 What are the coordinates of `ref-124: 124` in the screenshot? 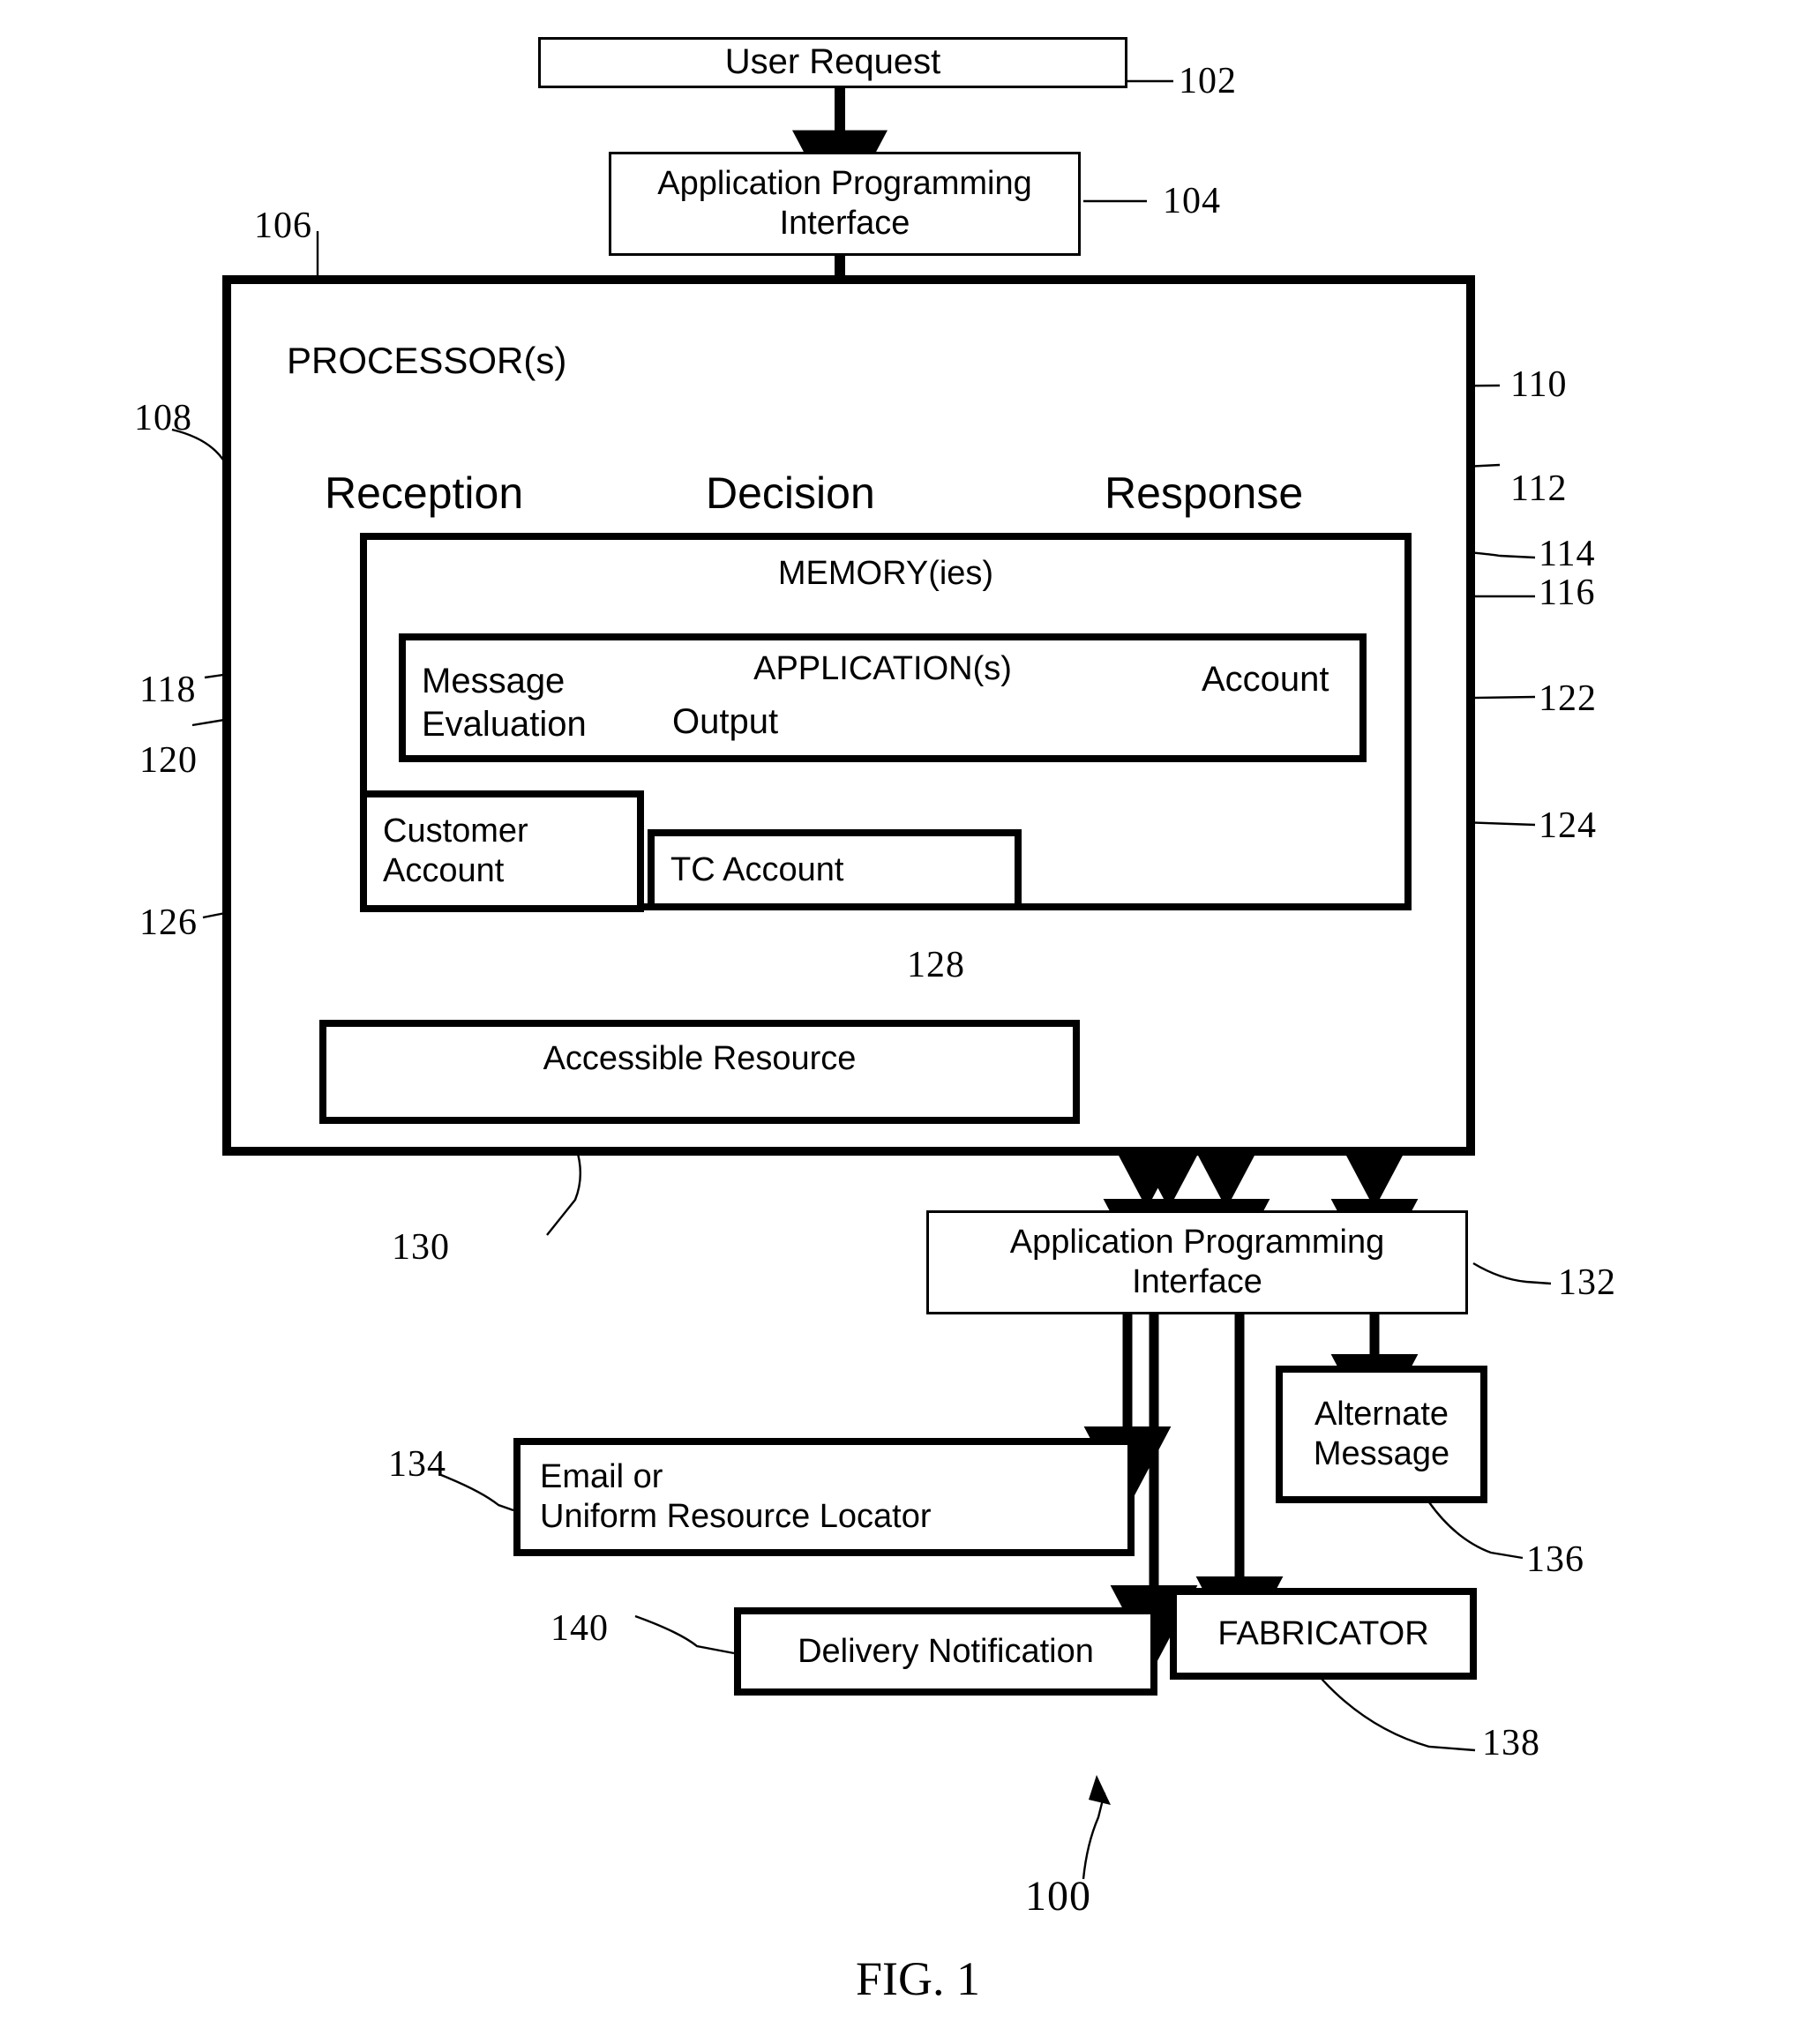 It's located at (1568, 825).